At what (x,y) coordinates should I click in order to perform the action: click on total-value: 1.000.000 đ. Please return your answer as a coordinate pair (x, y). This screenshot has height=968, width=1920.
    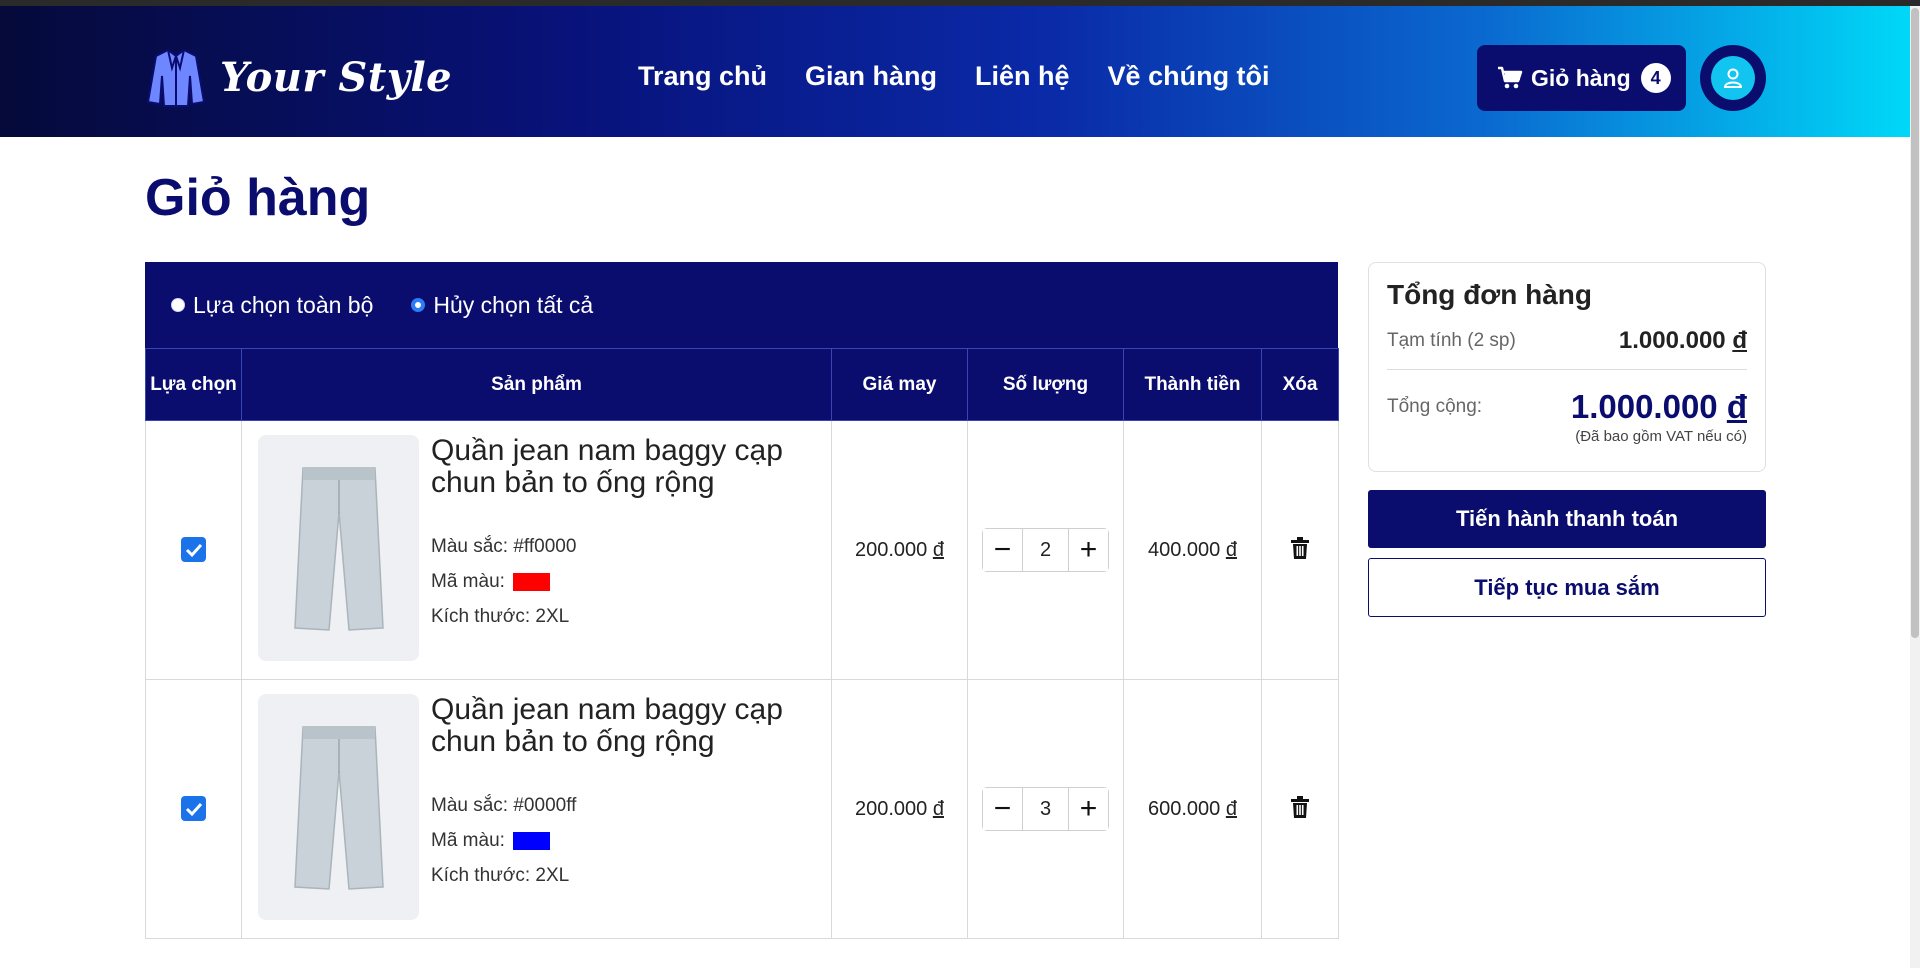
    Looking at the image, I should click on (1658, 406).